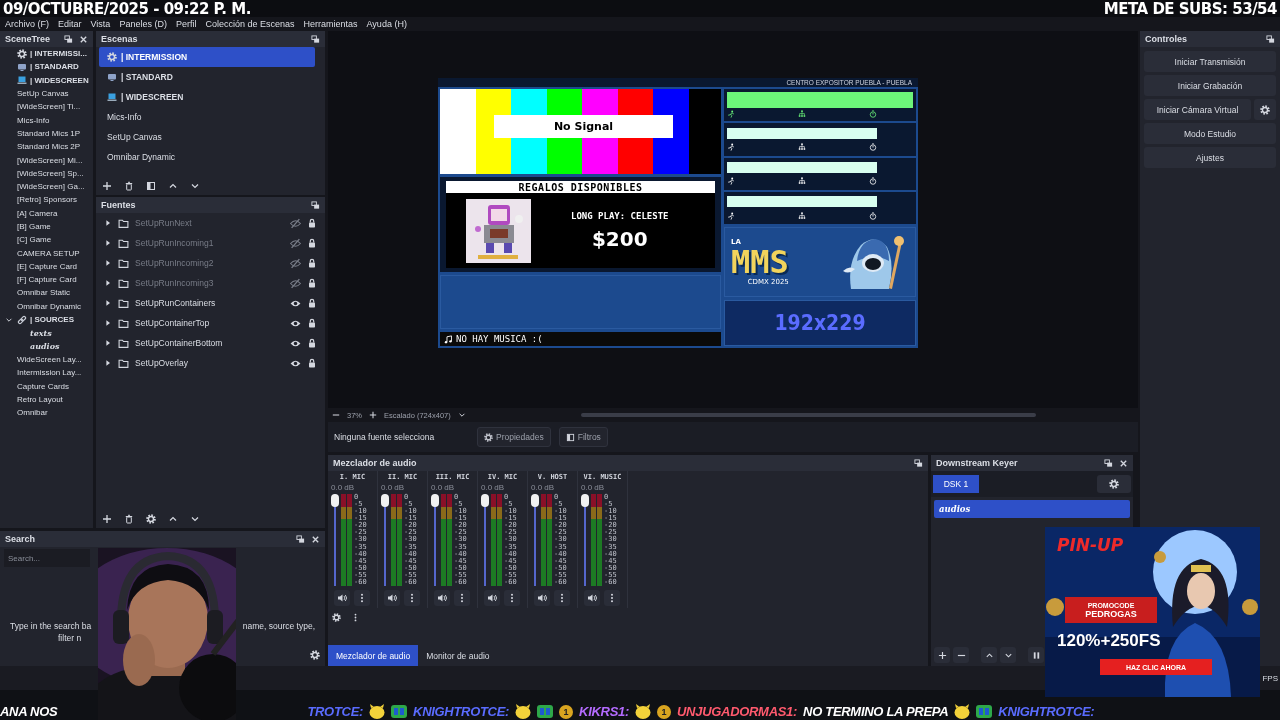 This screenshot has width=1280, height=720. Describe the element at coordinates (46, 93) in the screenshot. I see `tree-item: SetUp Canvas` at that location.